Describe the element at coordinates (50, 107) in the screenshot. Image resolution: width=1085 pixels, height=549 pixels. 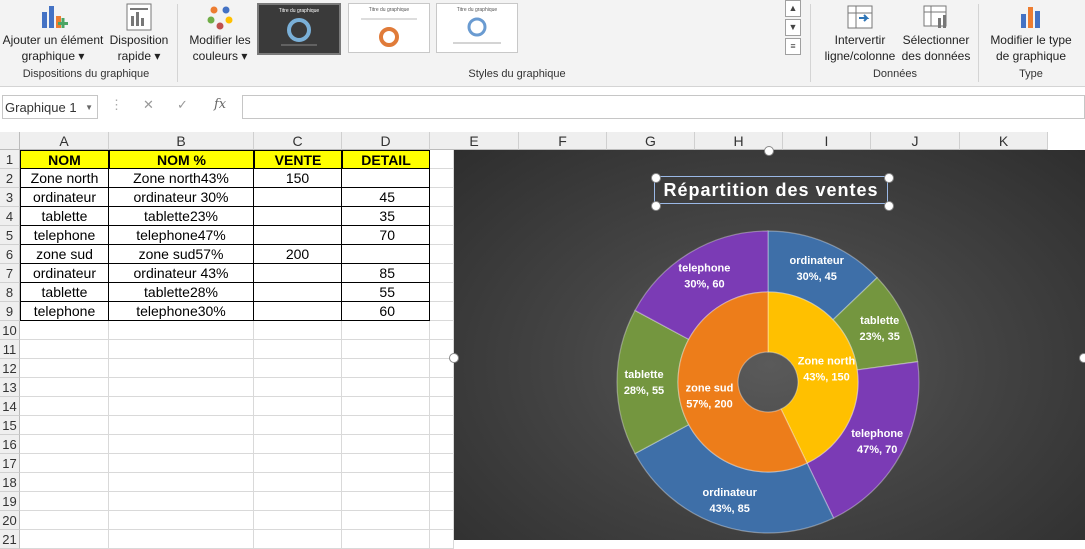
I see `name-box: Graphique 1 ▼` at that location.